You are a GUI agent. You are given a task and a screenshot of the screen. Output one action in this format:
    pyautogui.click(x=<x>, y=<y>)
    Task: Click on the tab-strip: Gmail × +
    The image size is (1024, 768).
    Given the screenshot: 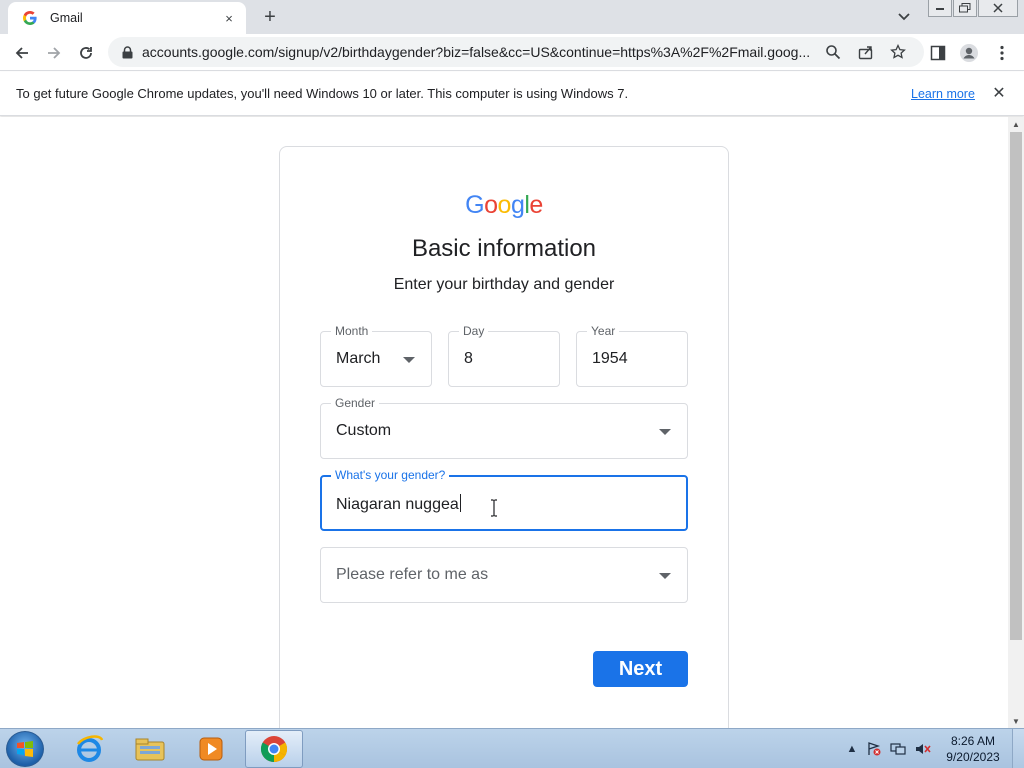 What is the action you would take?
    pyautogui.click(x=512, y=17)
    